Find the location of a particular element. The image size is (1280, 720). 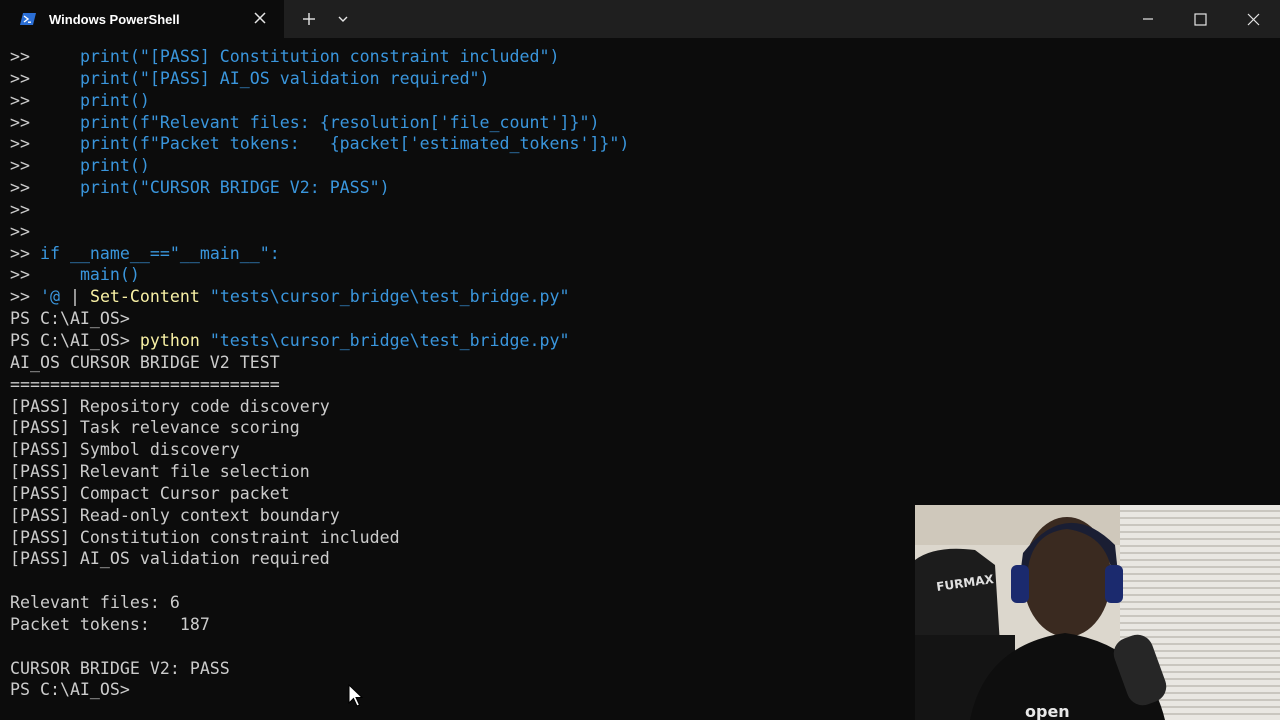

terminal-line: >> main() is located at coordinates (640, 275).